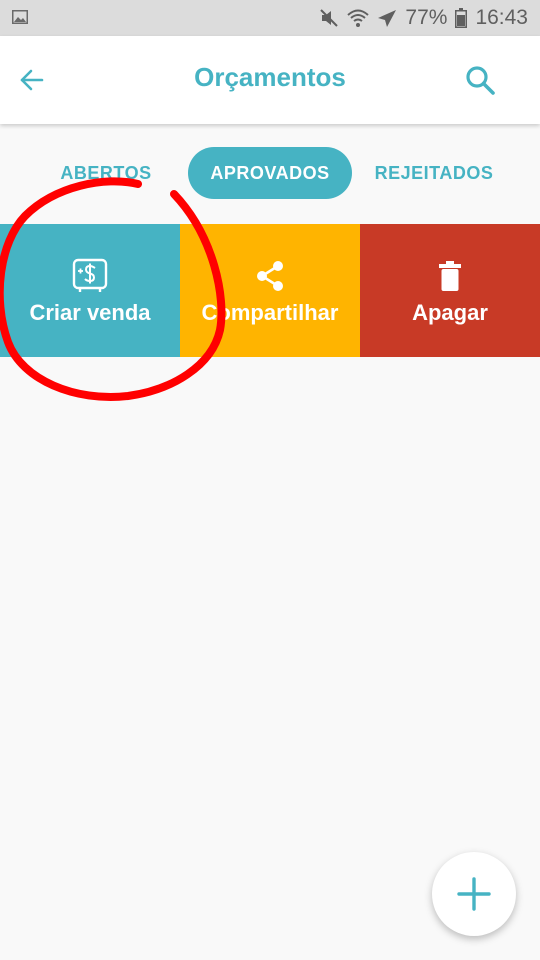 Image resolution: width=540 pixels, height=960 pixels. I want to click on tab-aprovados: APROVADOS, so click(270, 173).